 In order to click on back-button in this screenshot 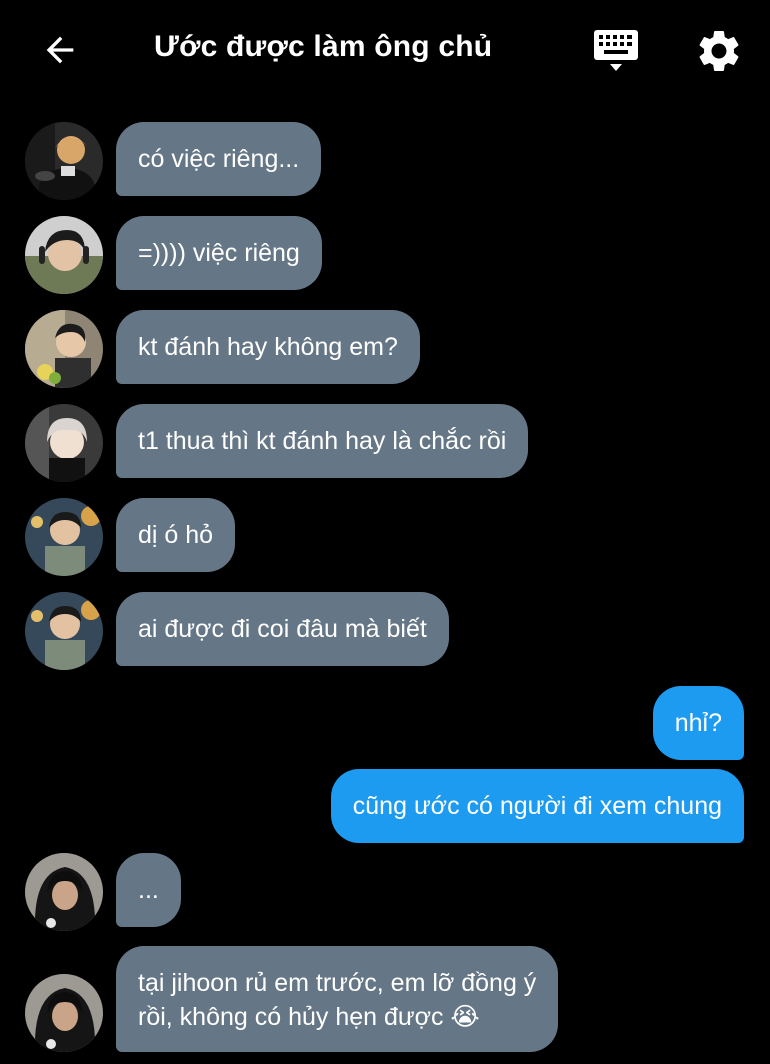, I will do `click(60, 50)`.